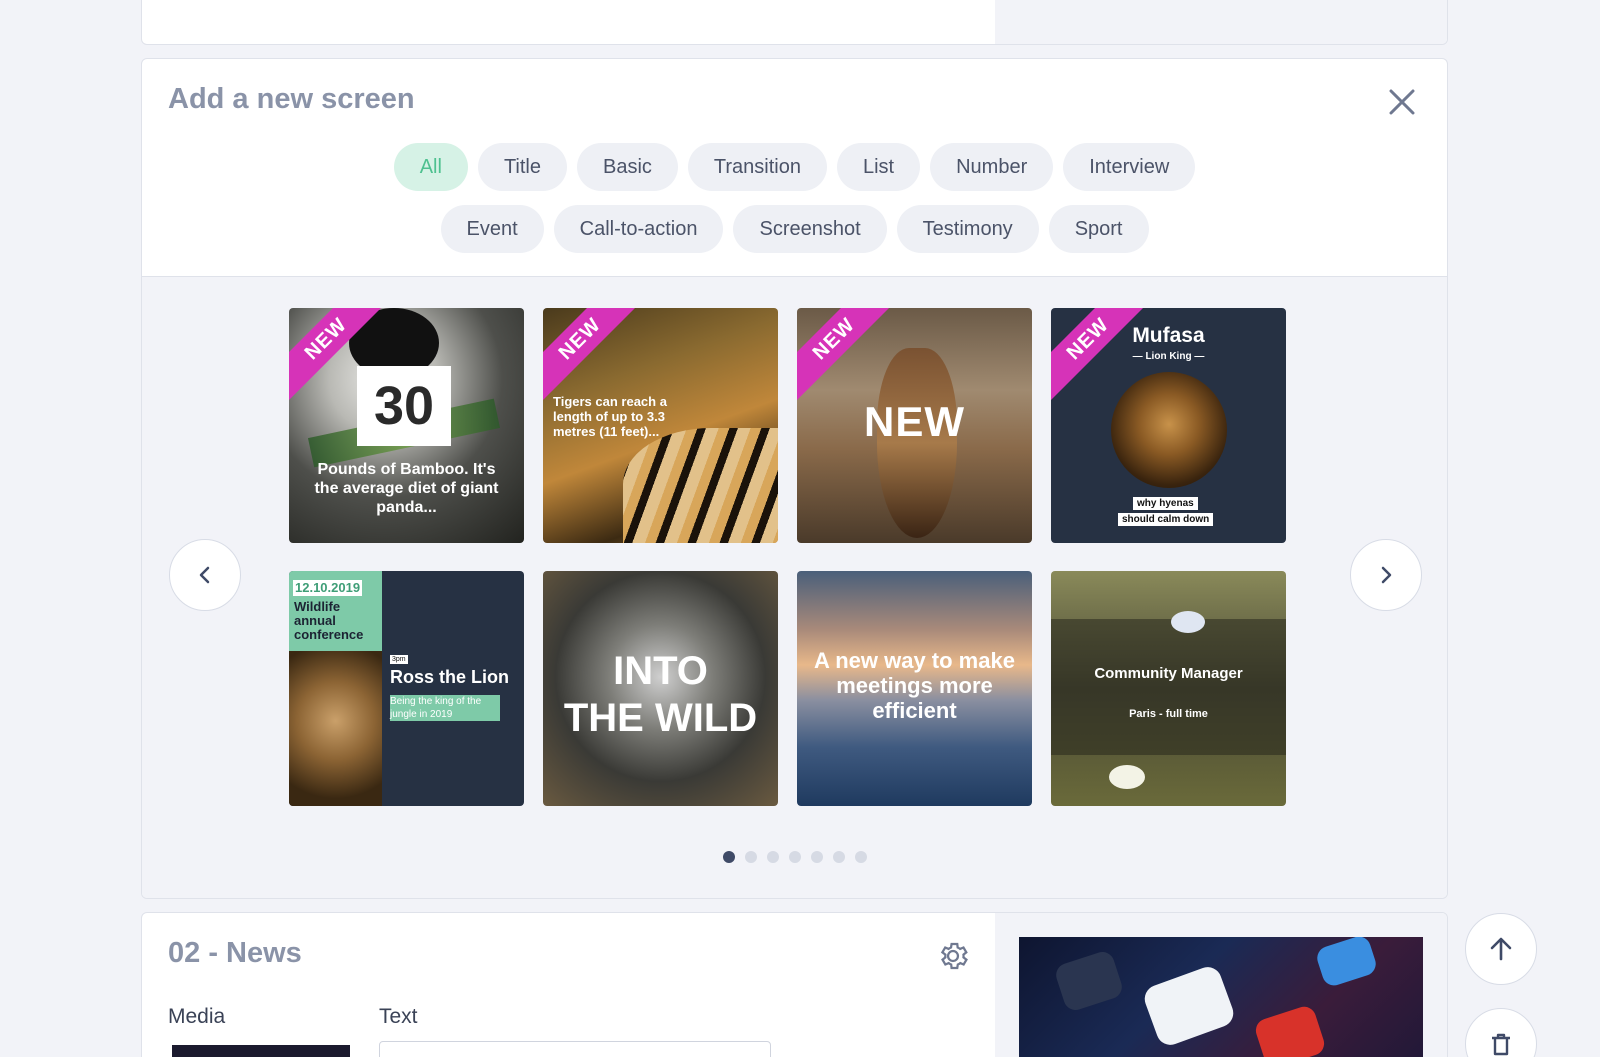  What do you see at coordinates (492, 229) in the screenshot?
I see `filter-chip-event: Event` at bounding box center [492, 229].